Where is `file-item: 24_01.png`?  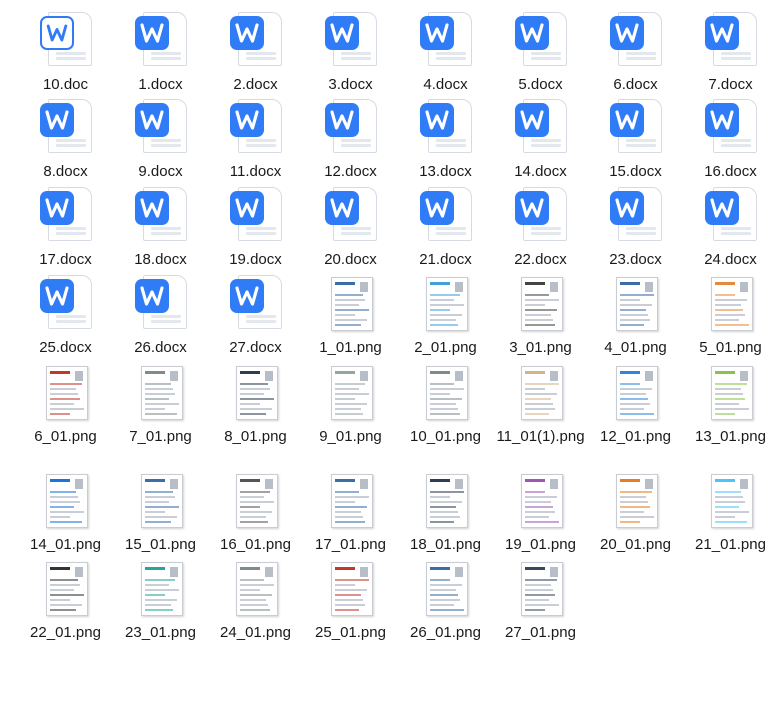
file-item: 24_01.png is located at coordinates (255, 600).